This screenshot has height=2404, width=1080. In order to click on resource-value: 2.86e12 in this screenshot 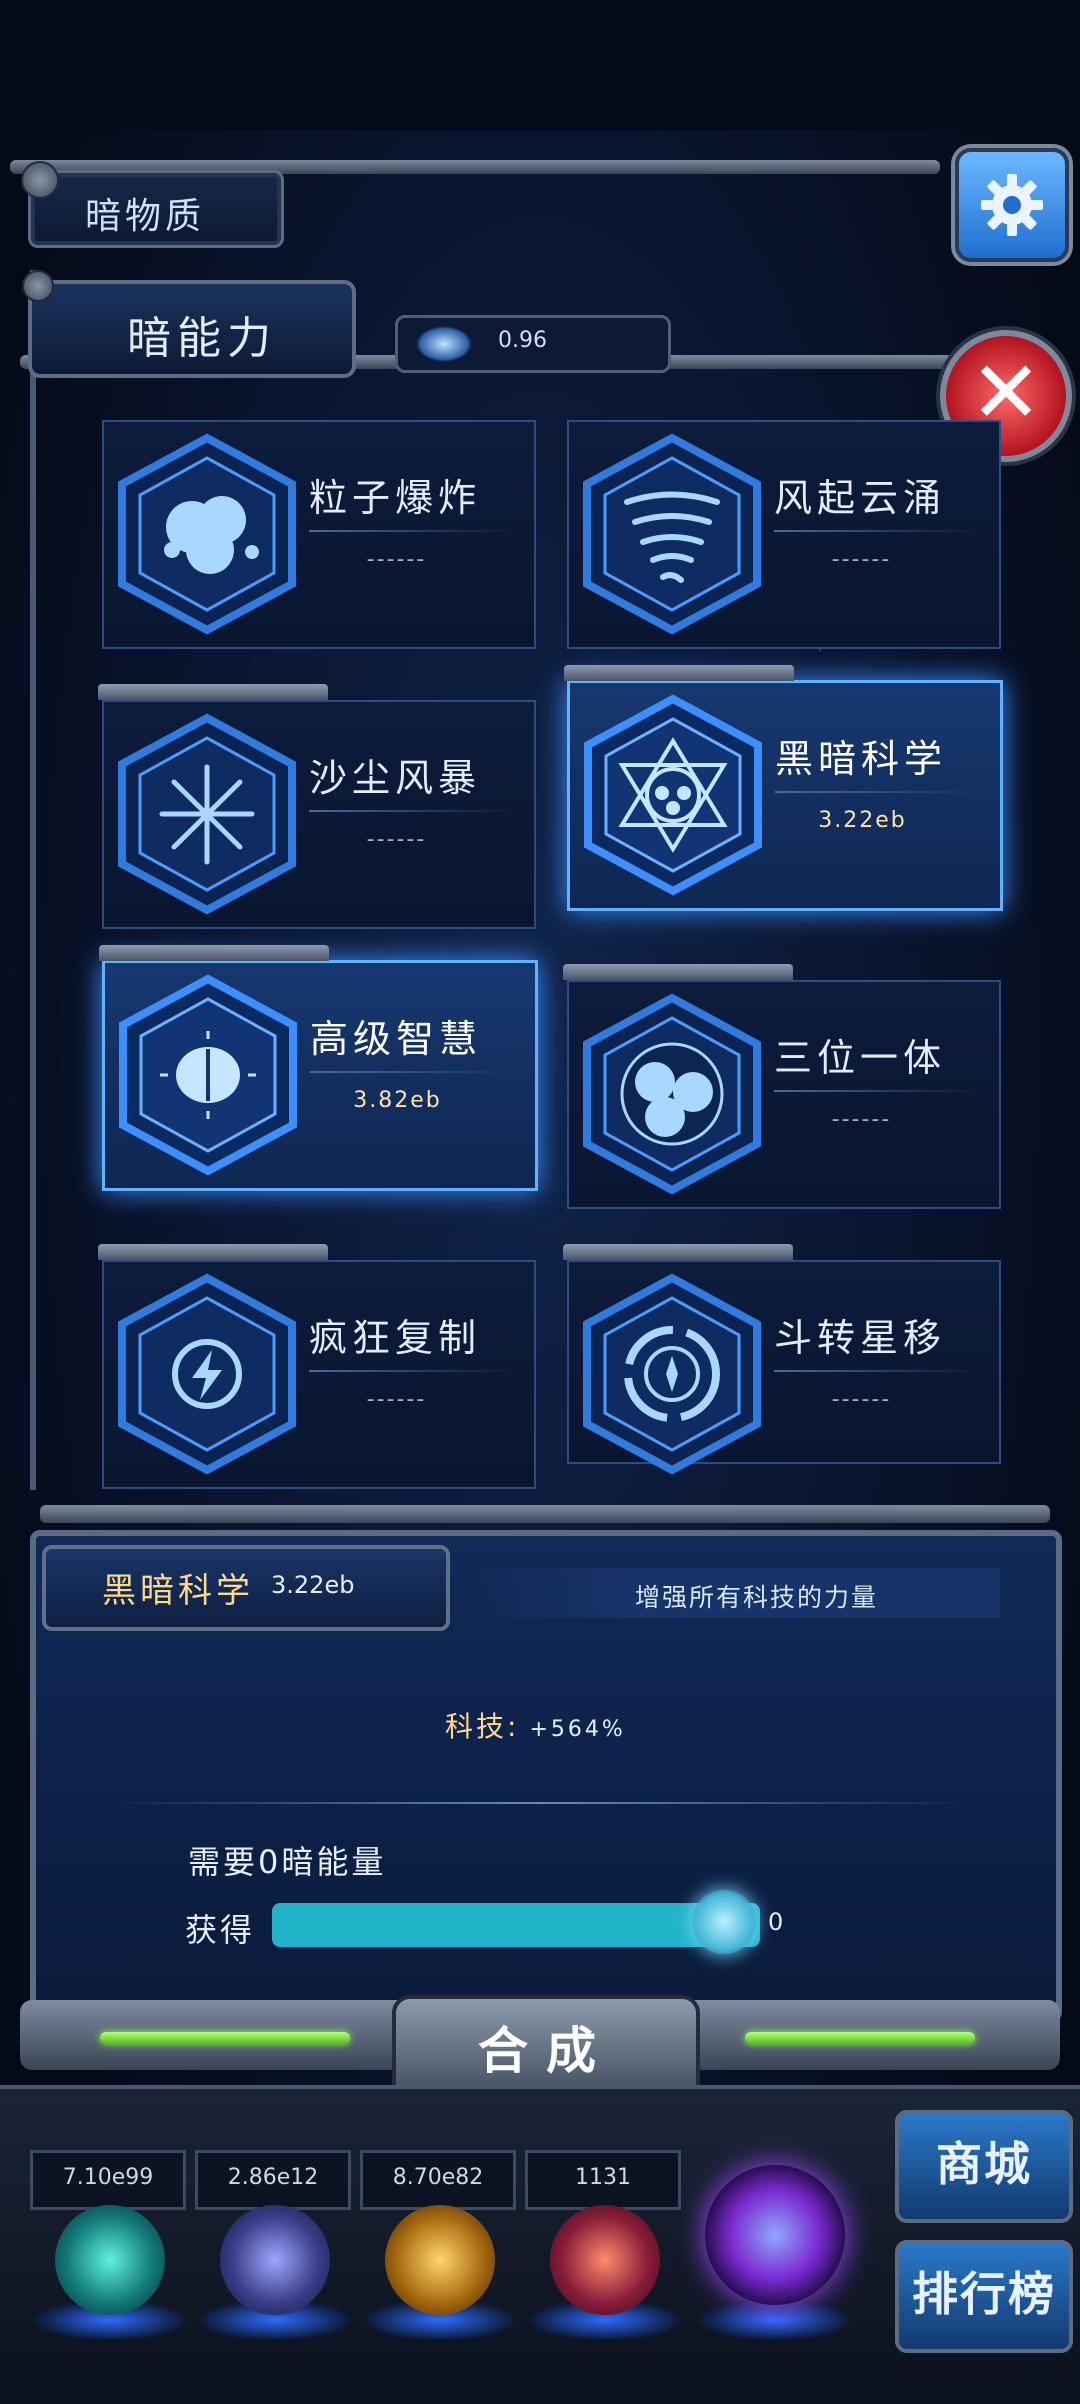, I will do `click(273, 2177)`.